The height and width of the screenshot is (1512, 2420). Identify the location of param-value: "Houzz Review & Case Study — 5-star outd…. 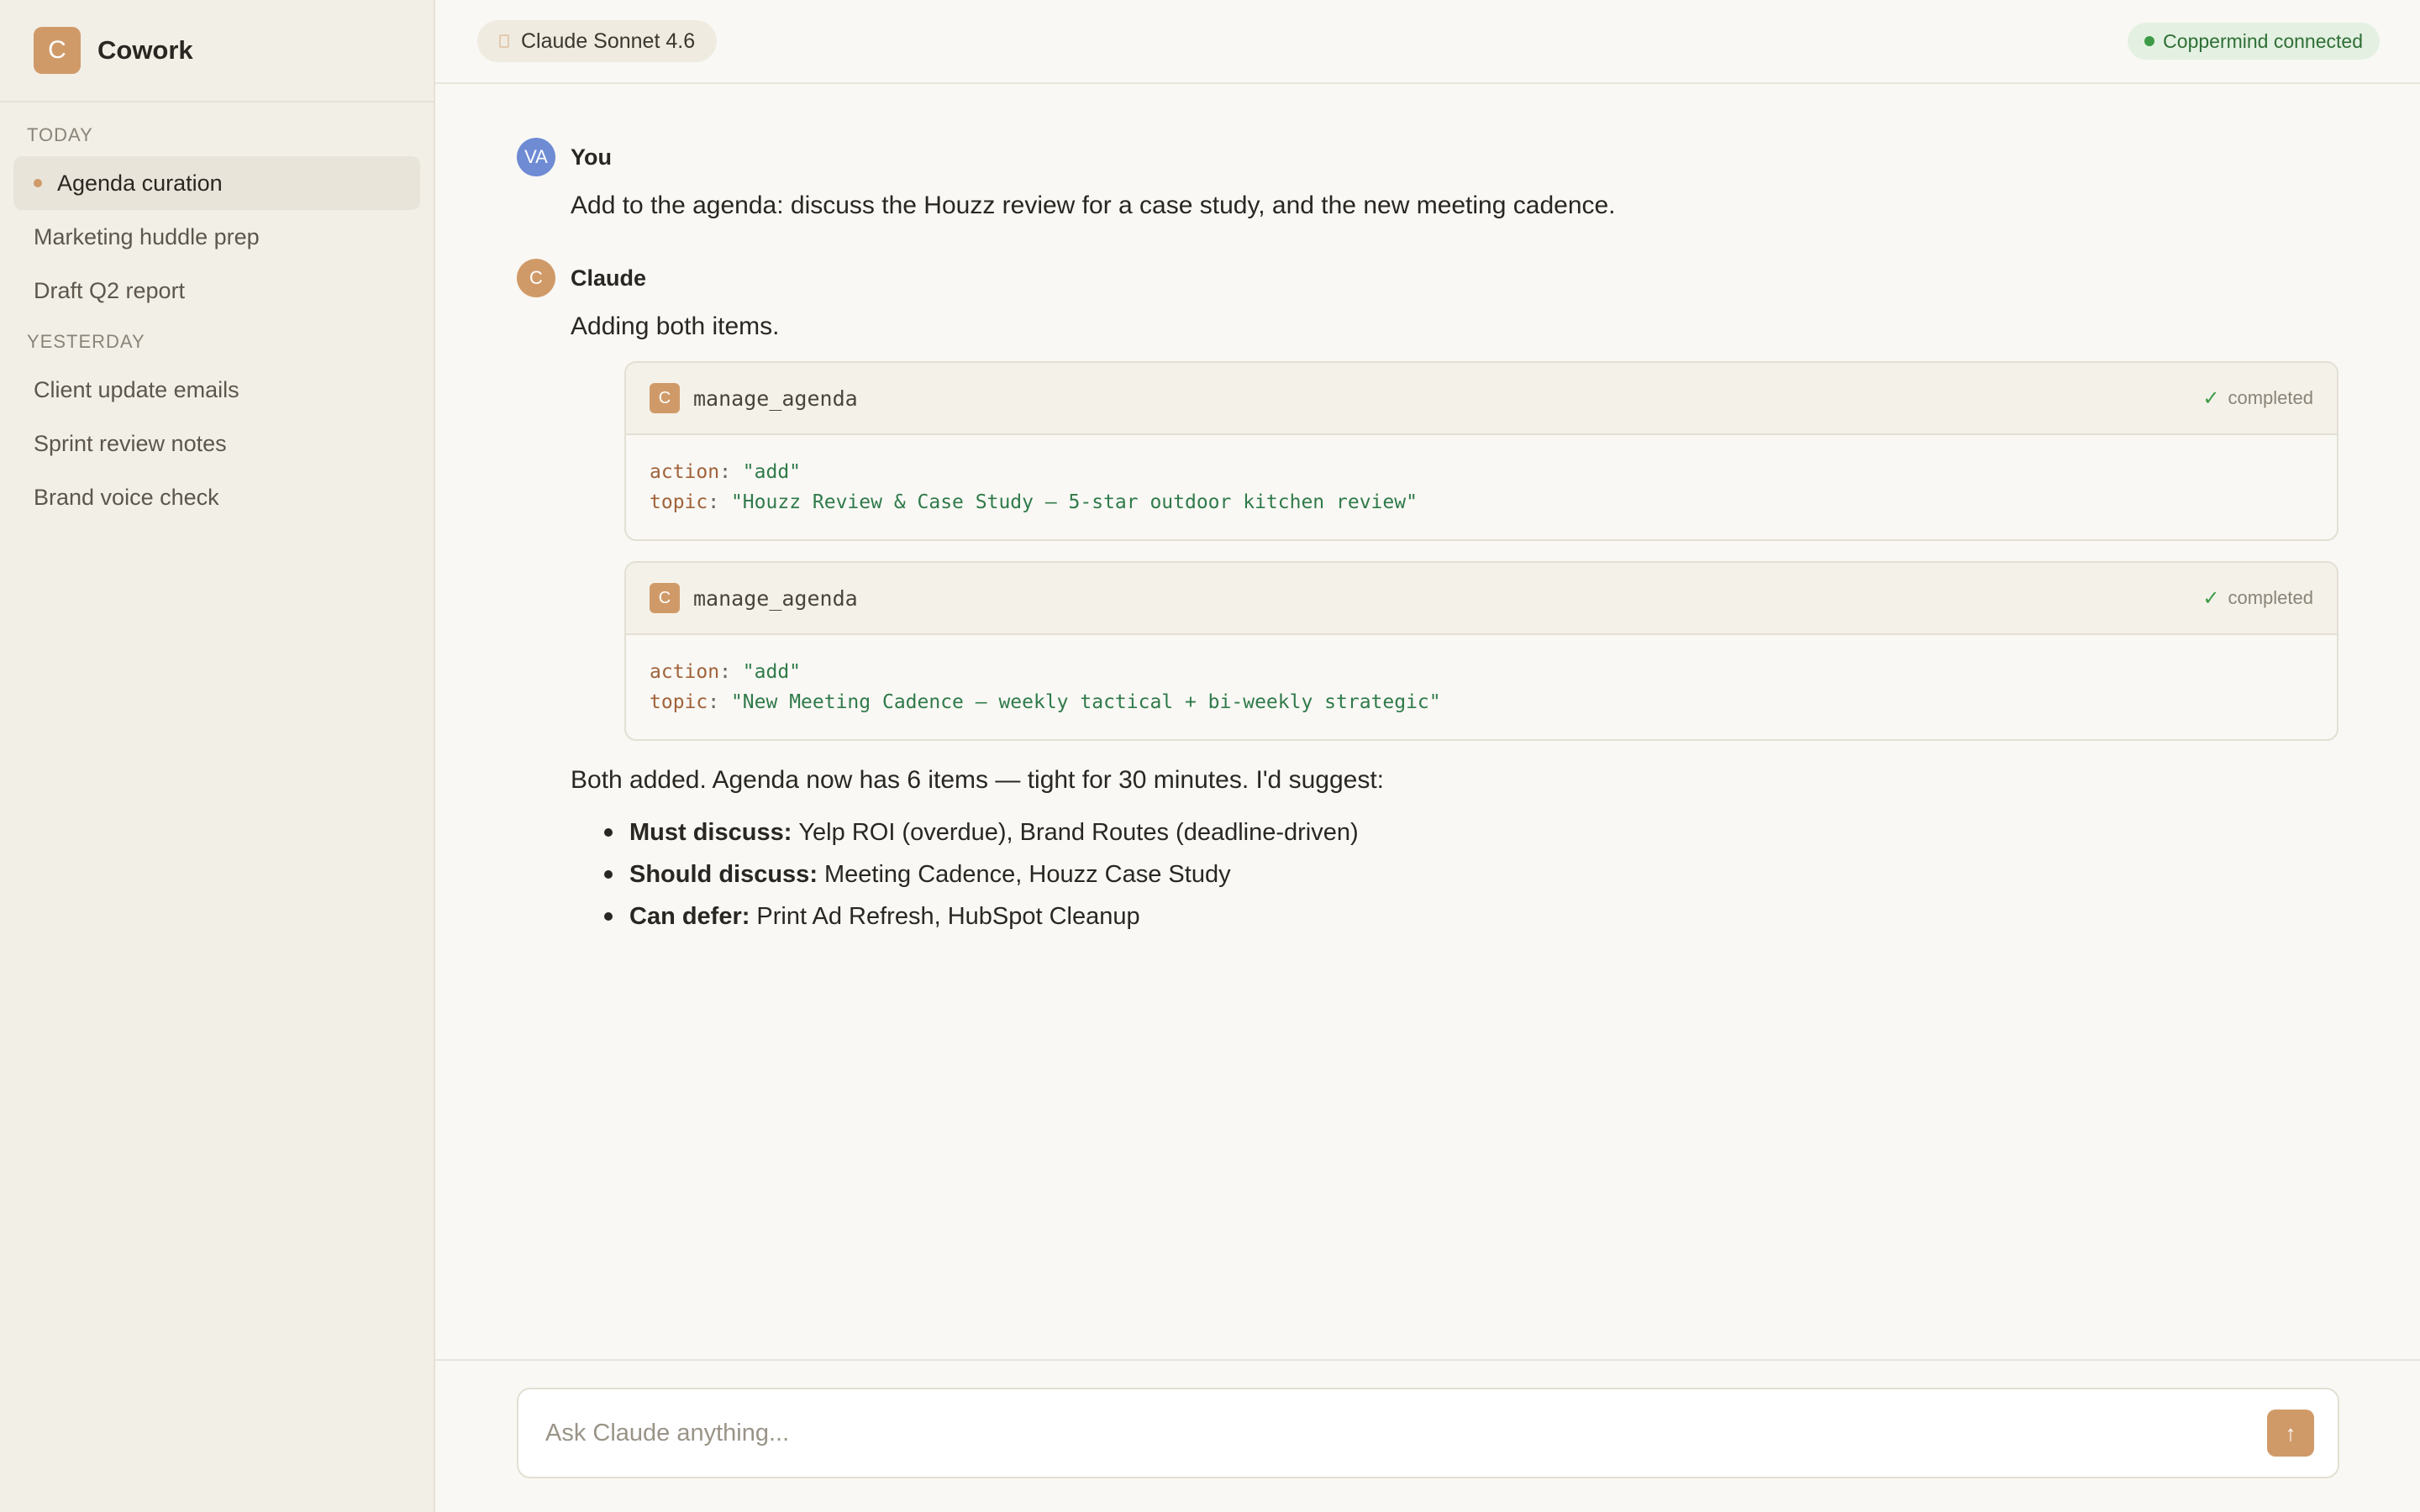
(1074, 502).